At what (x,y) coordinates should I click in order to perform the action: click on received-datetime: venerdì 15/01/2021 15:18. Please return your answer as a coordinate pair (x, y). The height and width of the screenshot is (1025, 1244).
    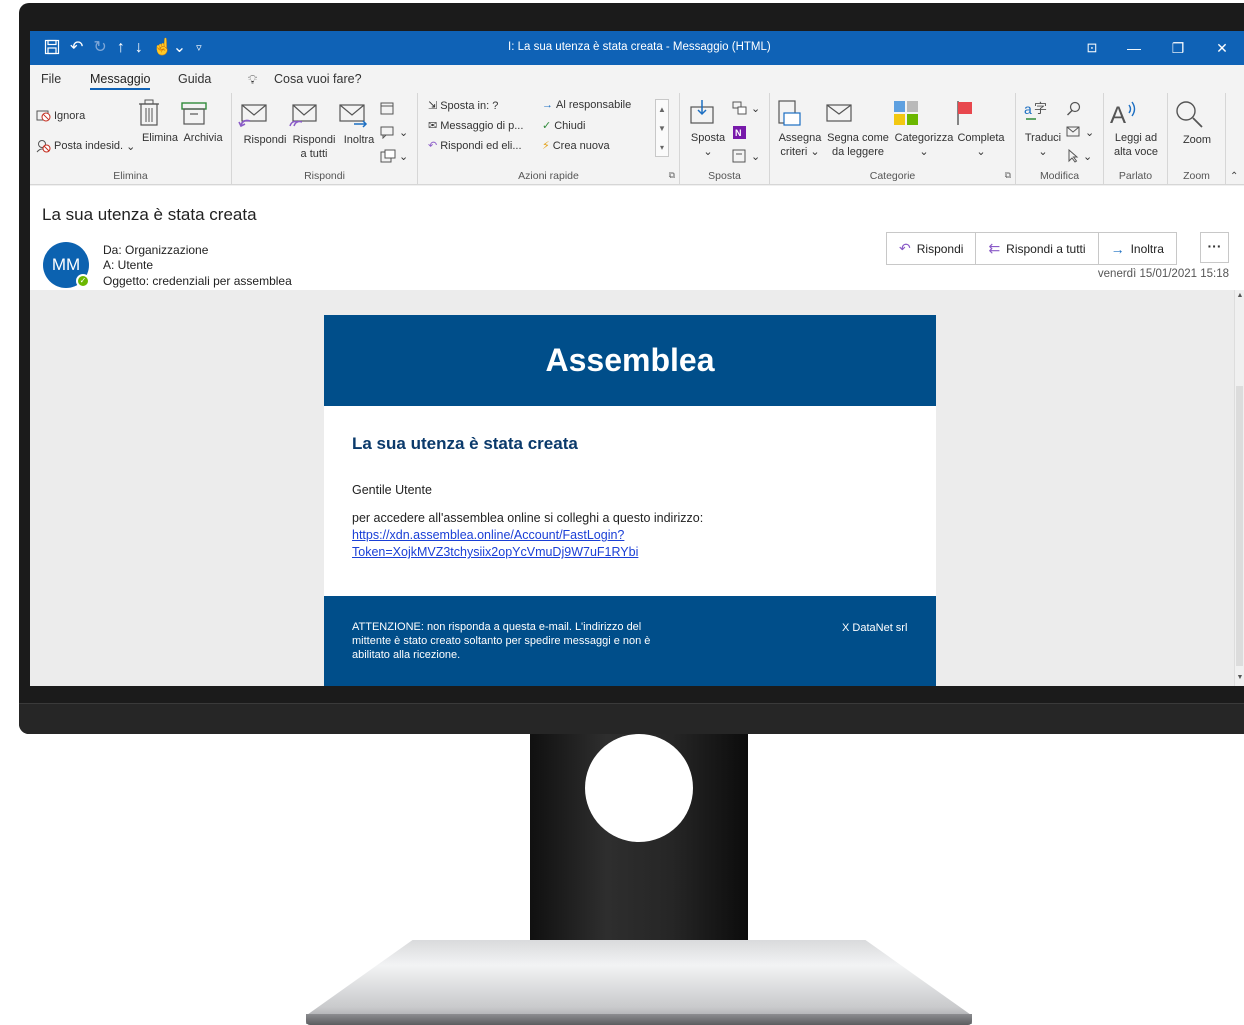
    Looking at the image, I should click on (1163, 274).